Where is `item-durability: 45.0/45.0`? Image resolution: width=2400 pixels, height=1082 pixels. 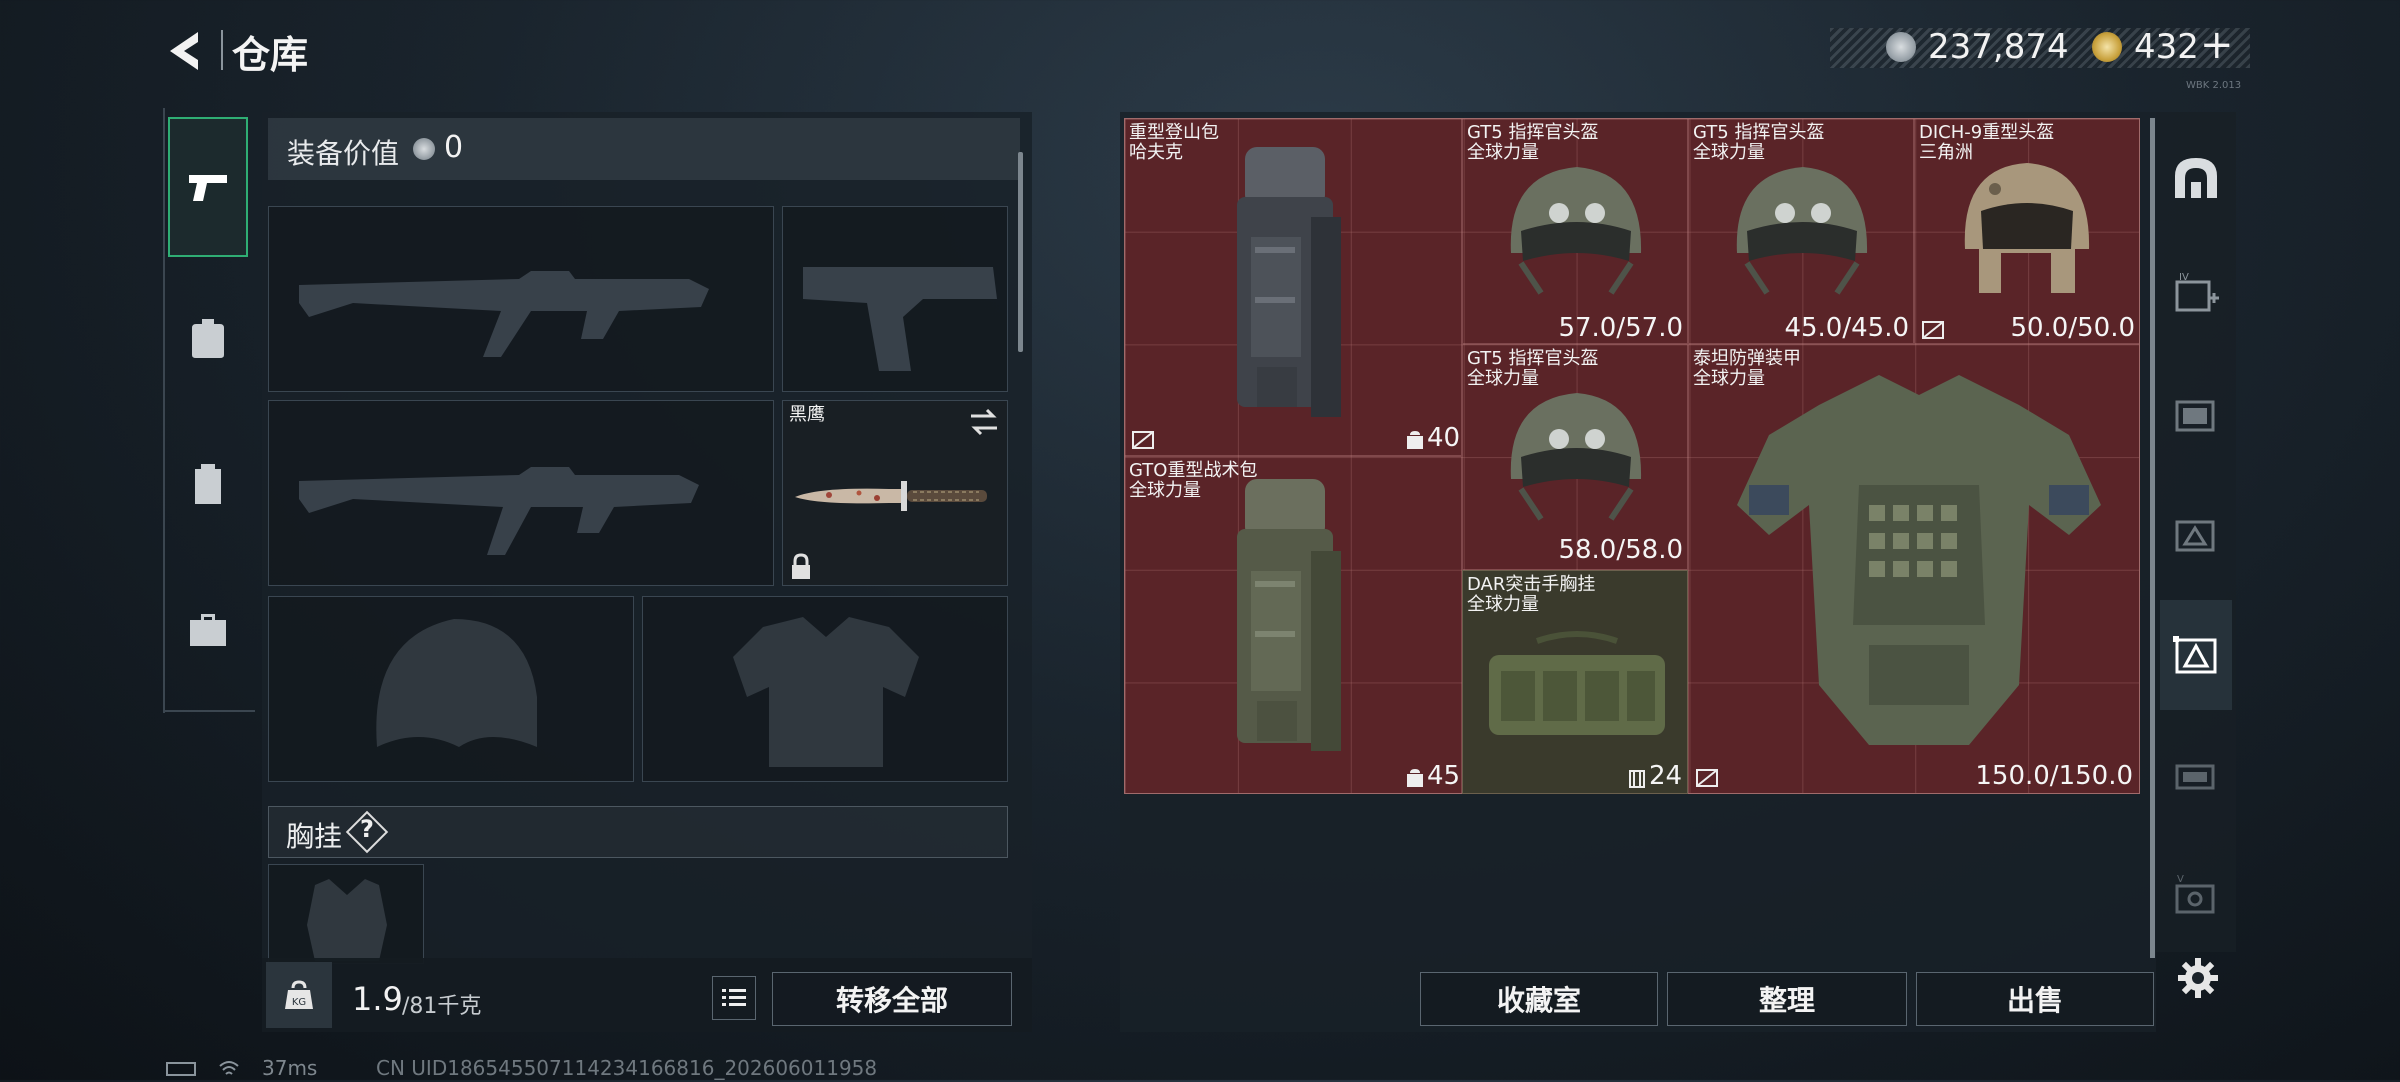
item-durability: 45.0/45.0 is located at coordinates (1846, 328).